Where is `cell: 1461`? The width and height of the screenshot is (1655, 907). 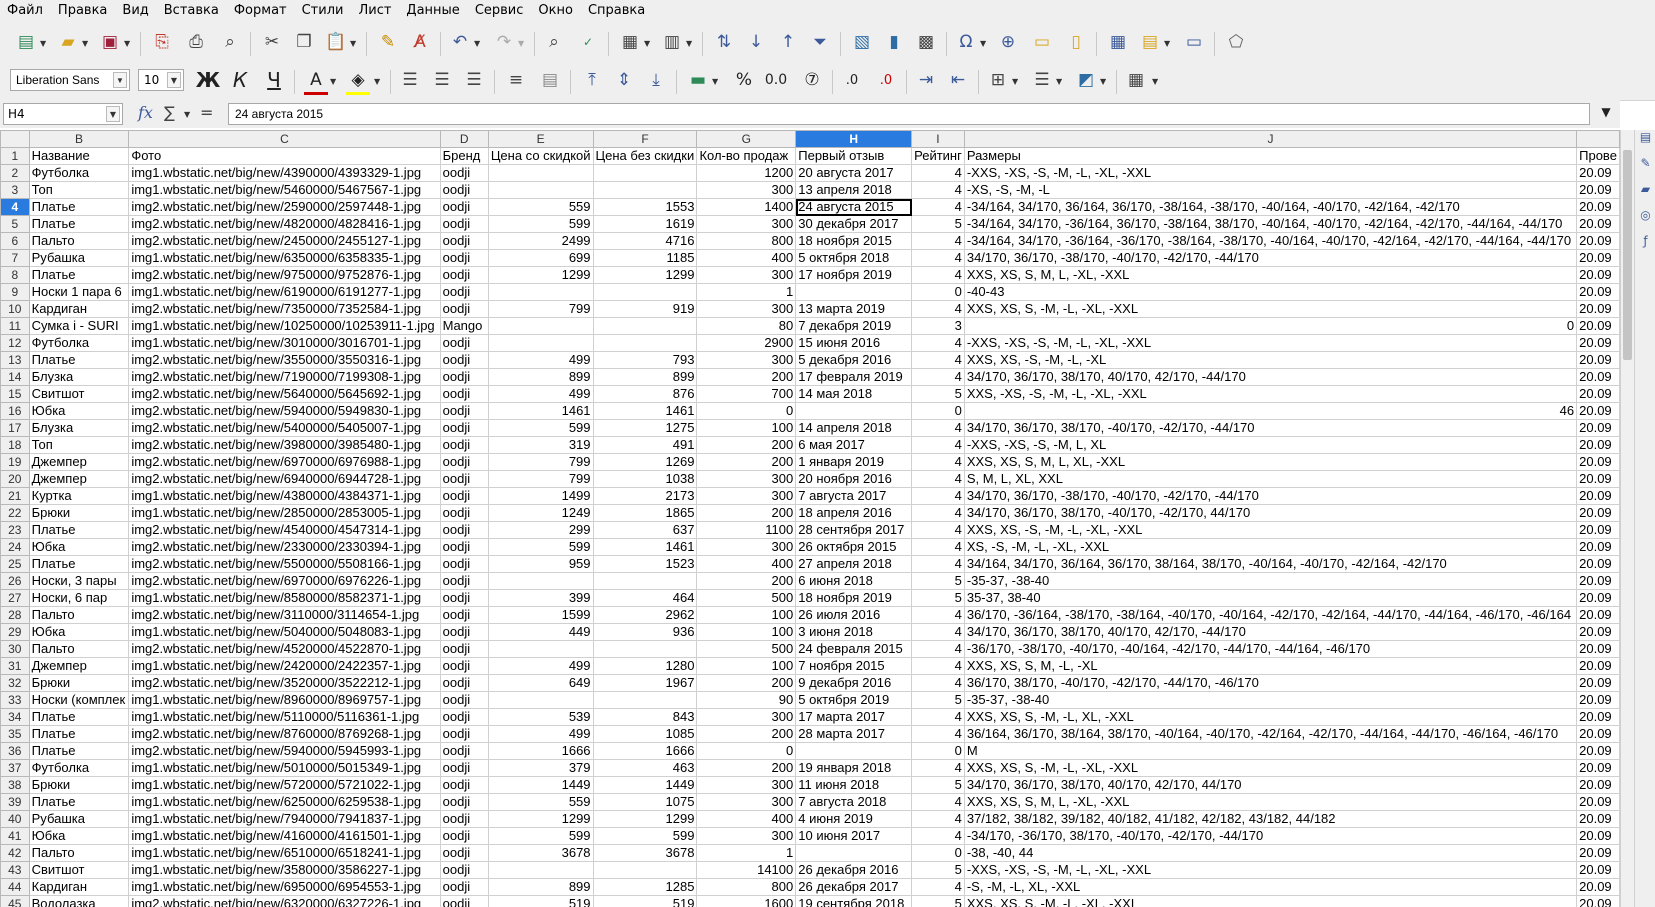 cell: 1461 is located at coordinates (645, 411).